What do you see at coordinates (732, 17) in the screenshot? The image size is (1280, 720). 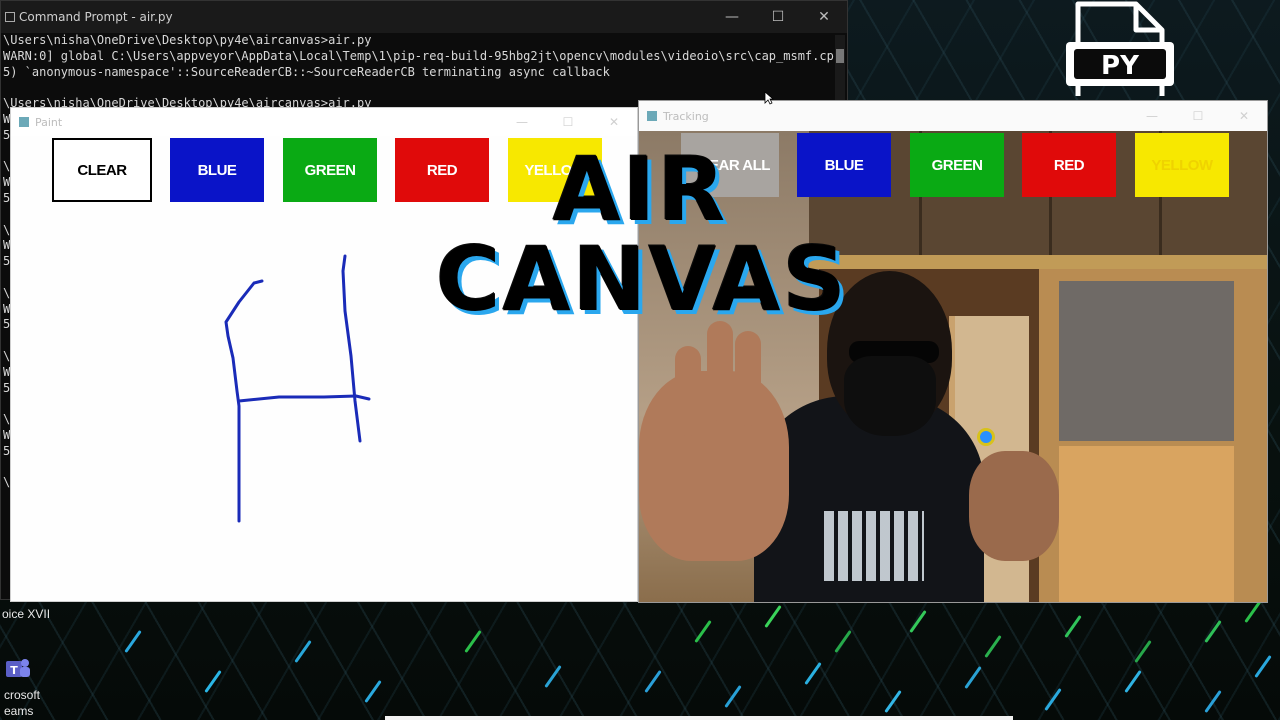 I see `minimize-button: —` at bounding box center [732, 17].